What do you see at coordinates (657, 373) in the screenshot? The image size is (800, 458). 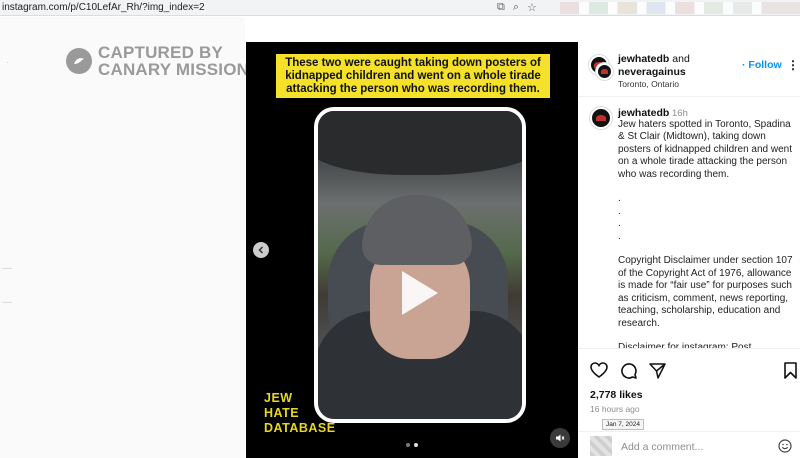 I see `share-icon` at bounding box center [657, 373].